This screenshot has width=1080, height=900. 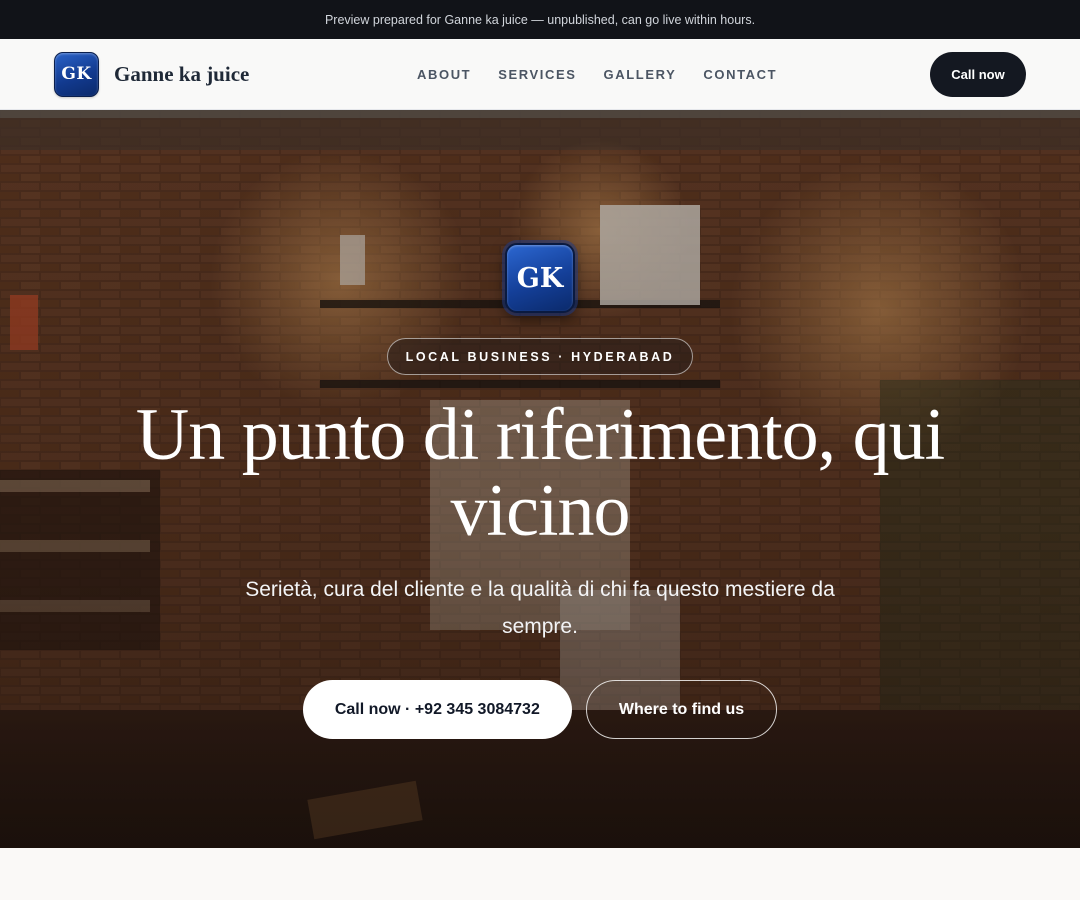 What do you see at coordinates (540, 473) in the screenshot?
I see `hero-title: Un punto di riferimento, qui vicino` at bounding box center [540, 473].